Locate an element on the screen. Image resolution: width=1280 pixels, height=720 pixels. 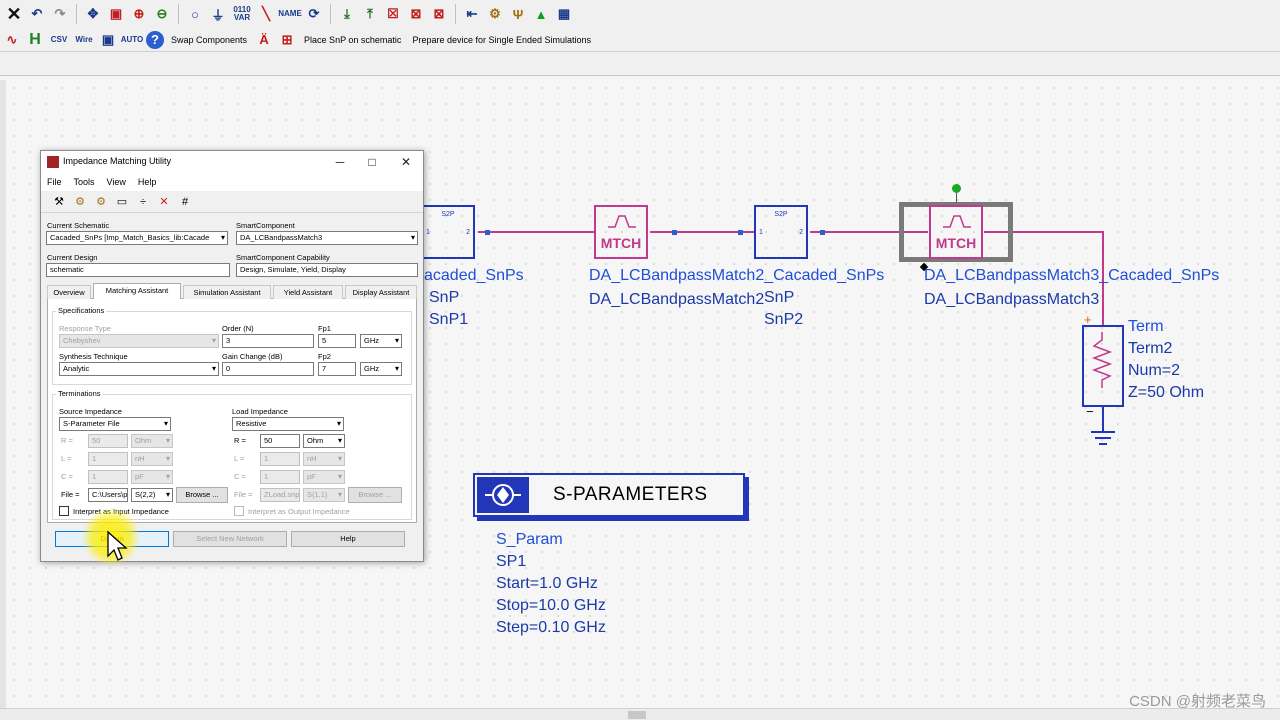
menu-view: View is located at coordinates (116, 182).